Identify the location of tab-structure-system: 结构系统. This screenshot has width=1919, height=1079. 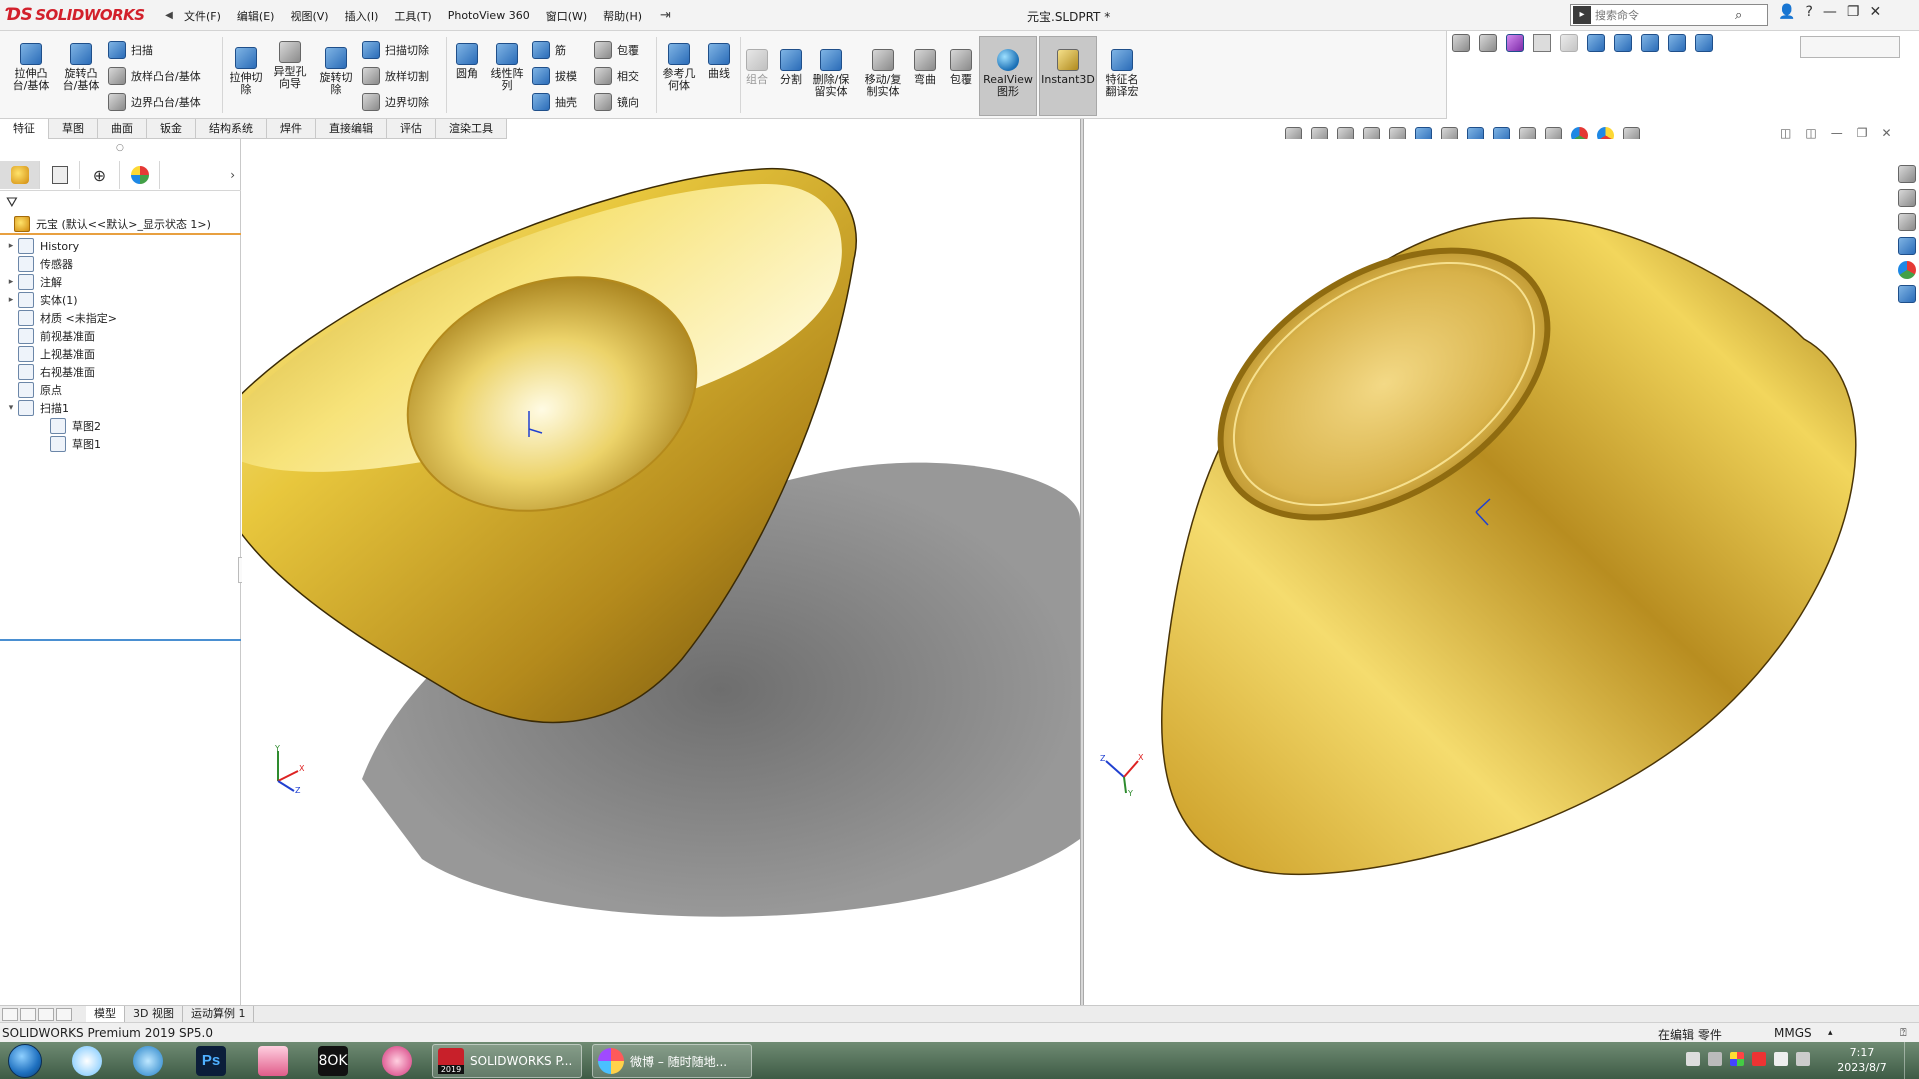
(231, 129).